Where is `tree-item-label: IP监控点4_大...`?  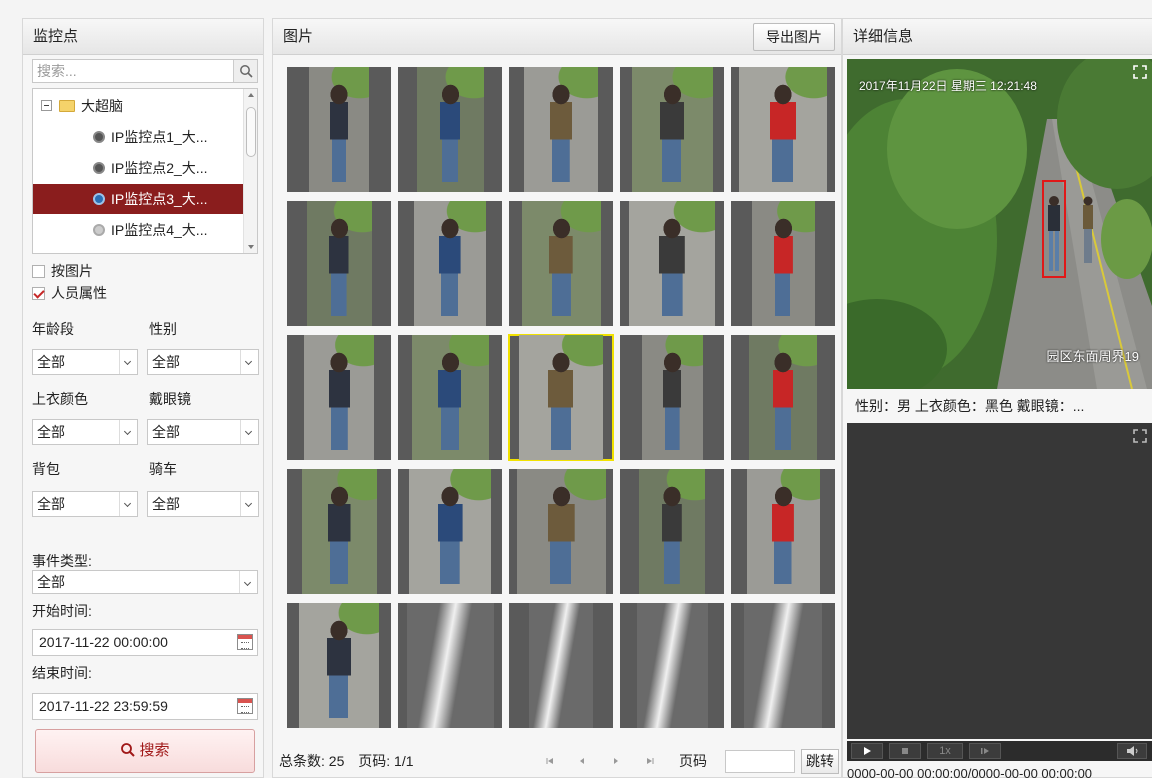 tree-item-label: IP监控点4_大... is located at coordinates (159, 230).